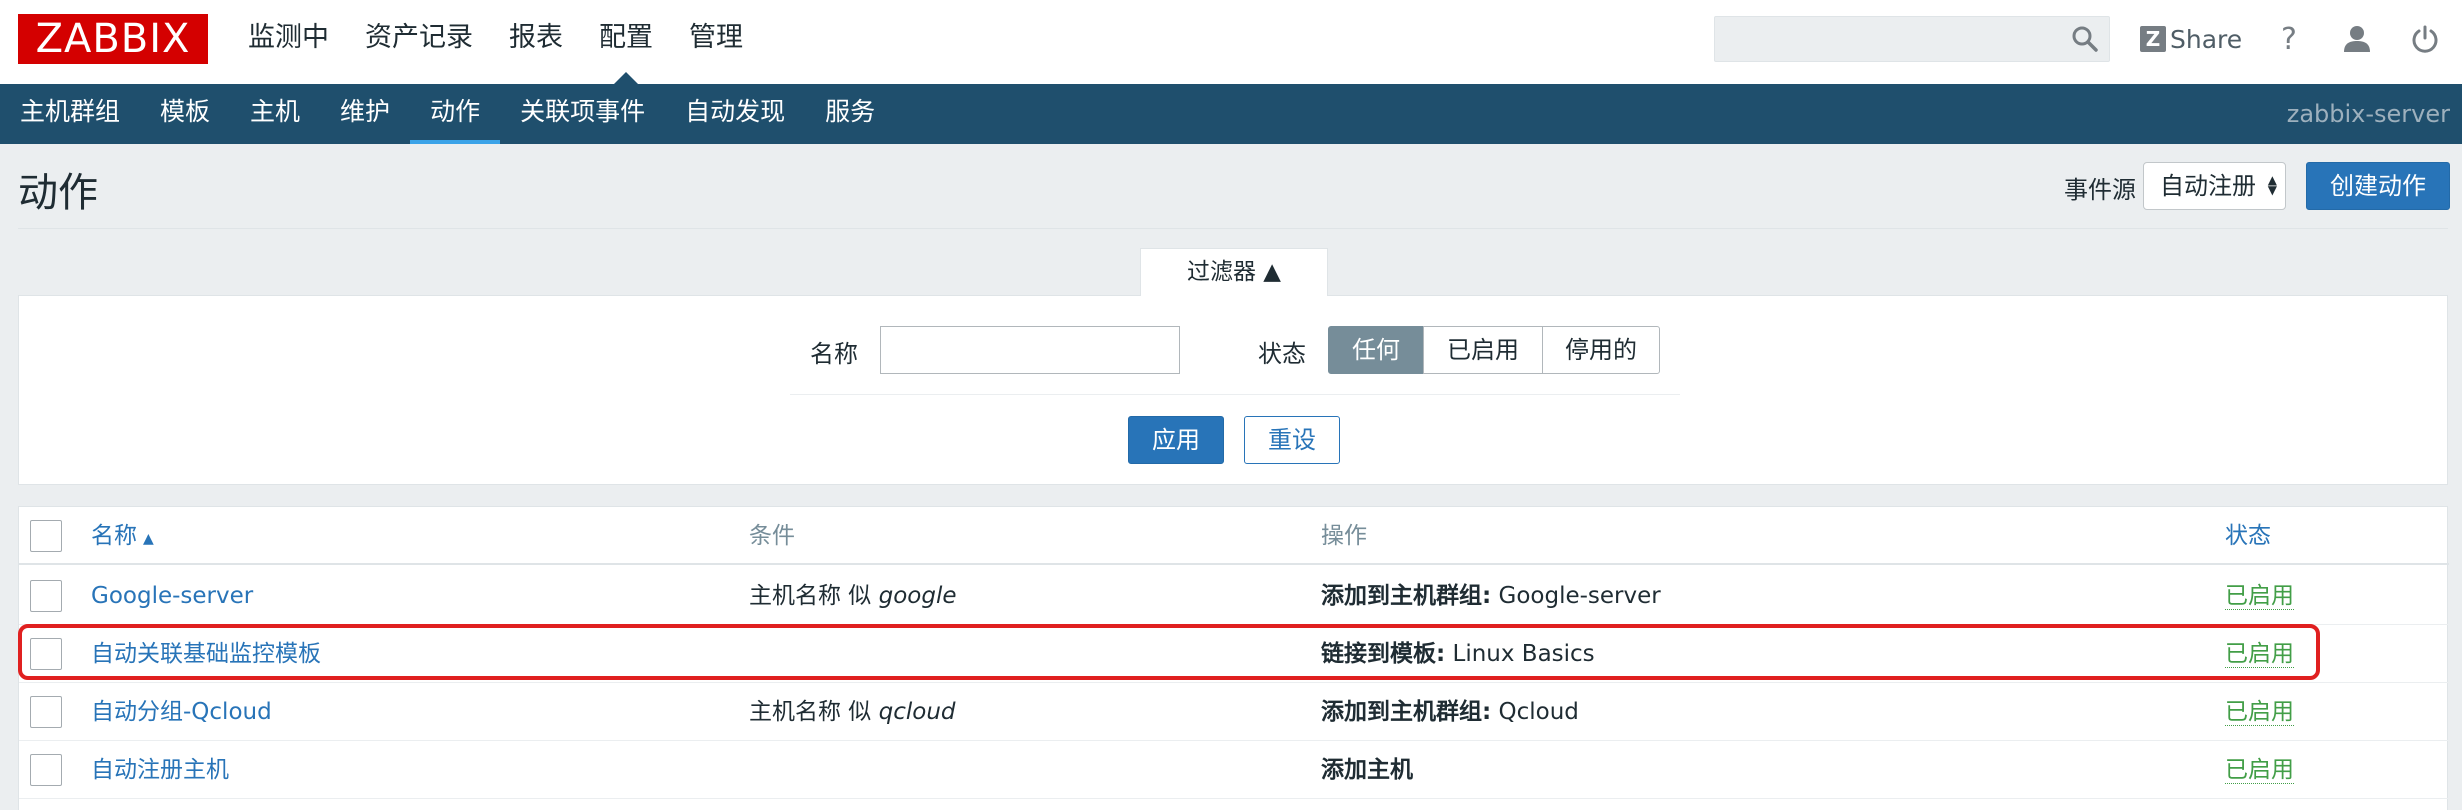 The width and height of the screenshot is (2462, 810). What do you see at coordinates (206, 654) in the screenshot?
I see `action-name-link: 自动关联基础监控模板` at bounding box center [206, 654].